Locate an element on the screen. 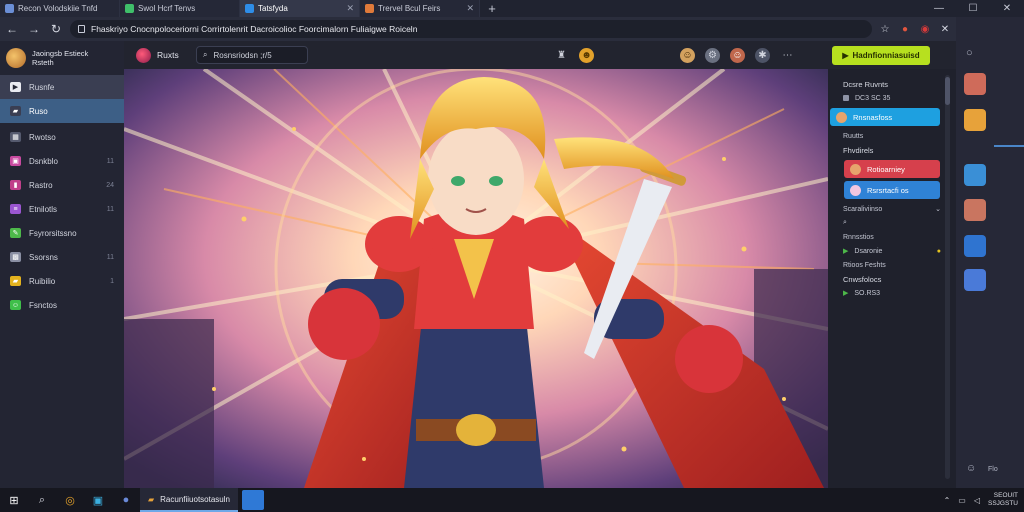 This screenshot has width=1024, height=512. toolbar-icons-right: ☺ ⚙ ☺ ✱ ⋯ is located at coordinates (737, 55).